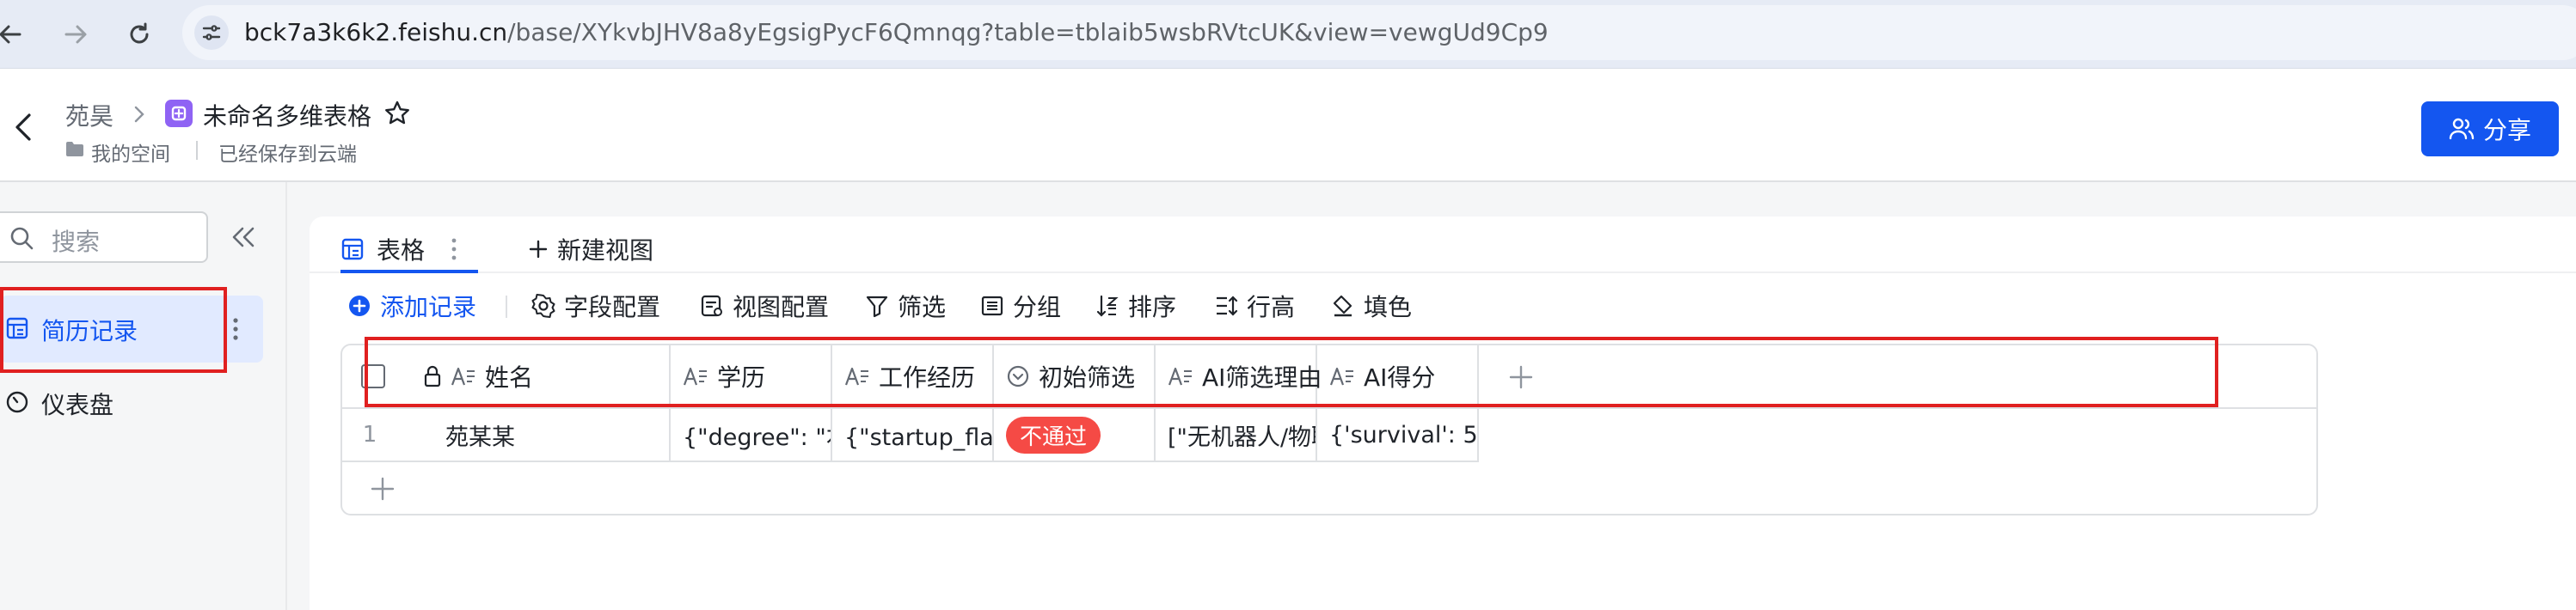  What do you see at coordinates (21, 238) in the screenshot?
I see `search-icon` at bounding box center [21, 238].